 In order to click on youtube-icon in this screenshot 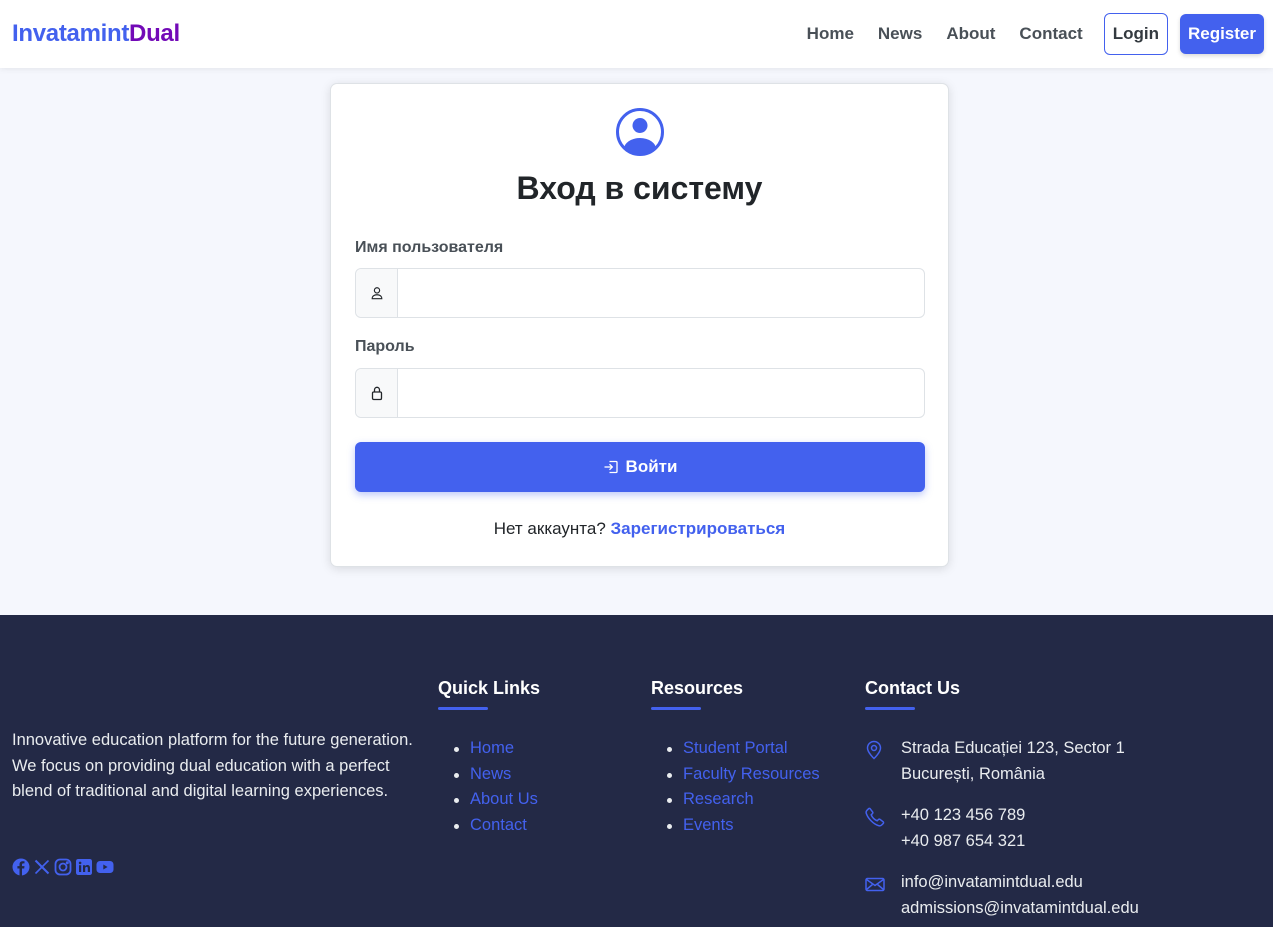, I will do `click(105, 867)`.